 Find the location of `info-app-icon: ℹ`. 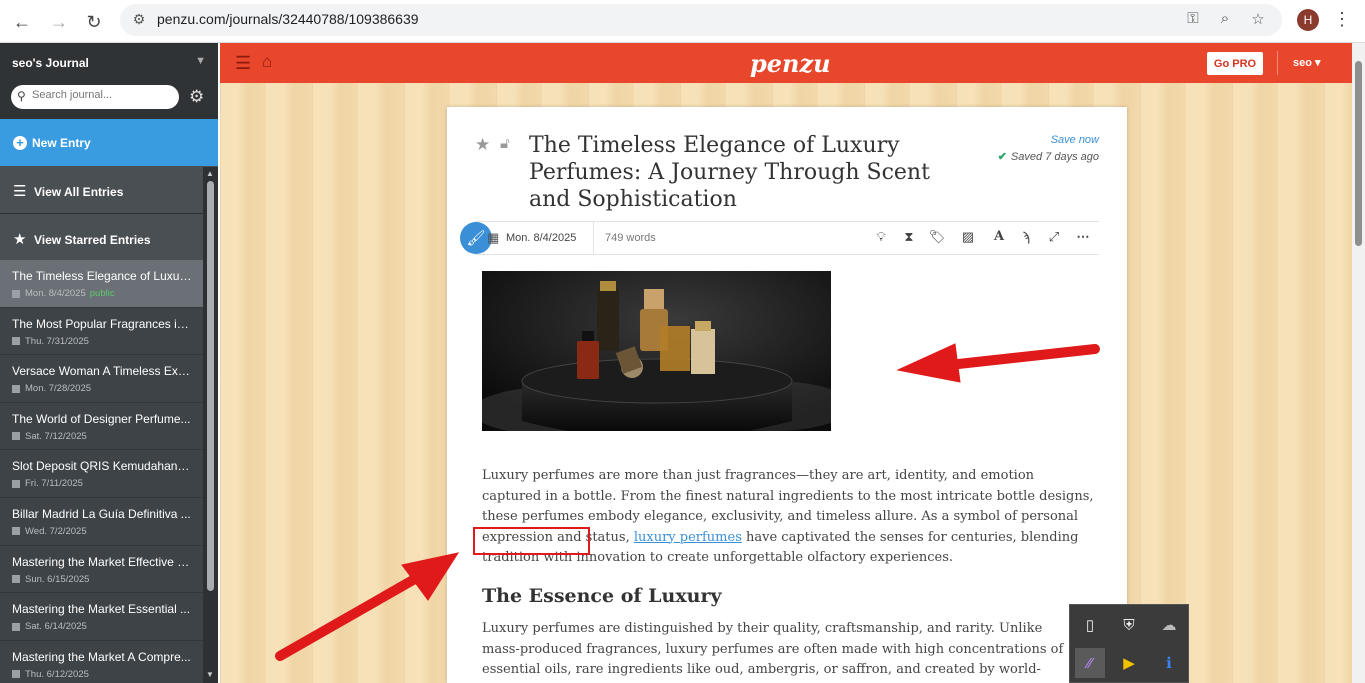

info-app-icon: ℹ is located at coordinates (1169, 663).